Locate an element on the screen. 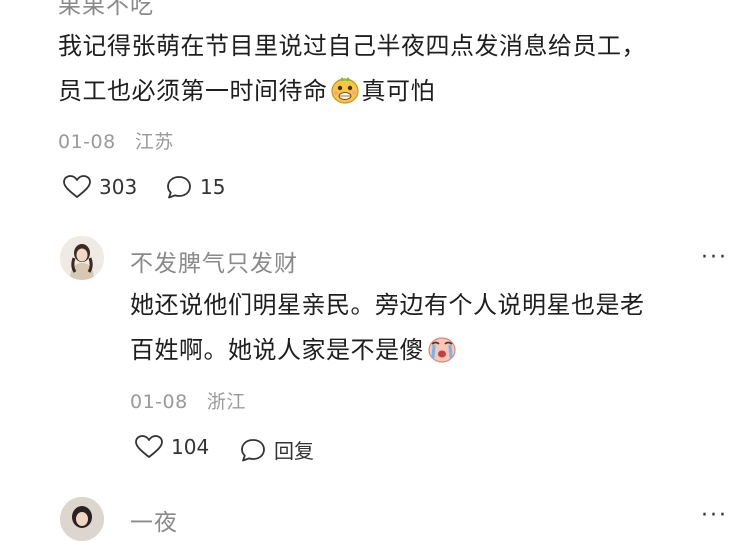  comment-meta: 01-08 浙江 is located at coordinates (188, 400).